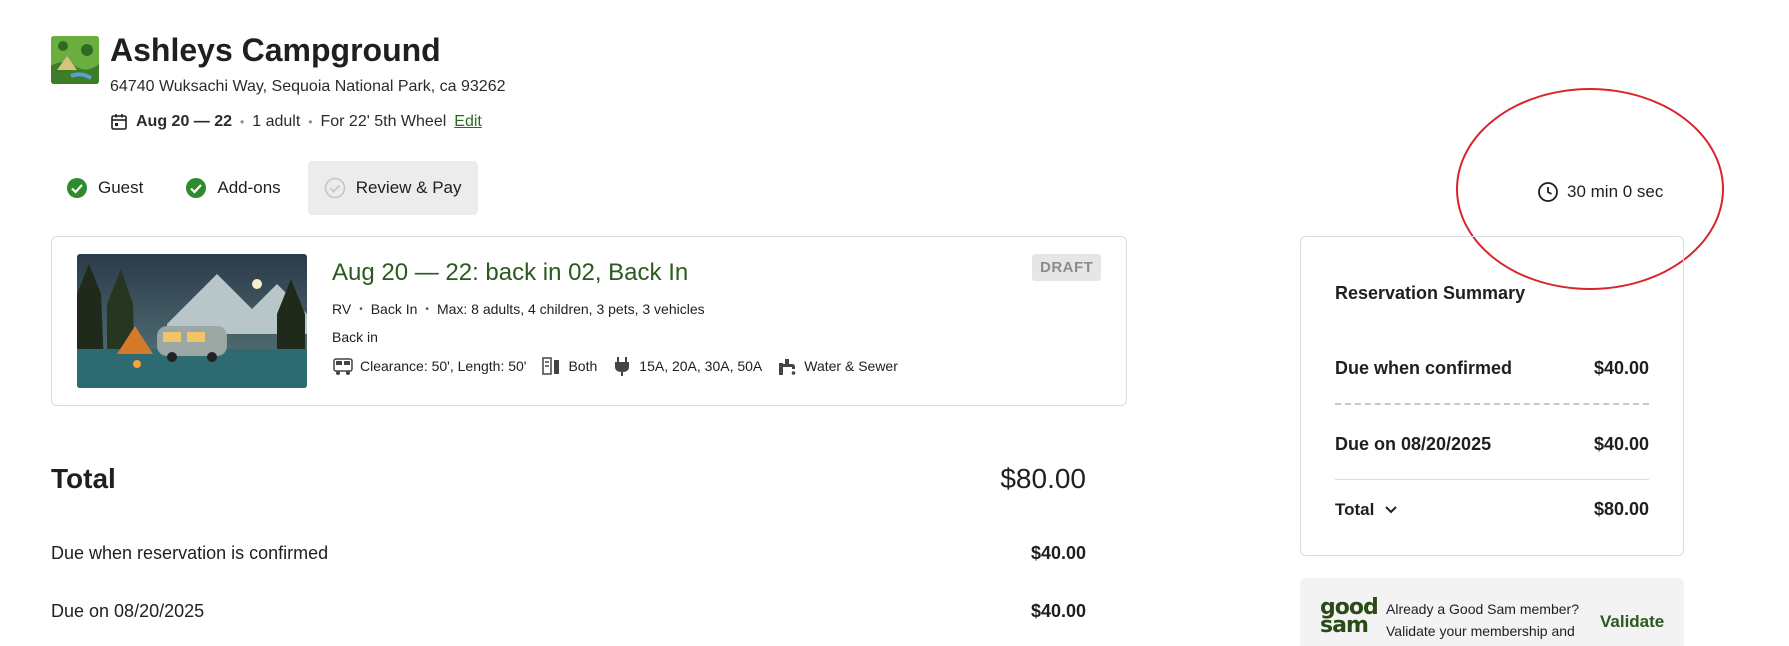 The width and height of the screenshot is (1789, 646). I want to click on status-badge: DRAFT, so click(1067, 267).